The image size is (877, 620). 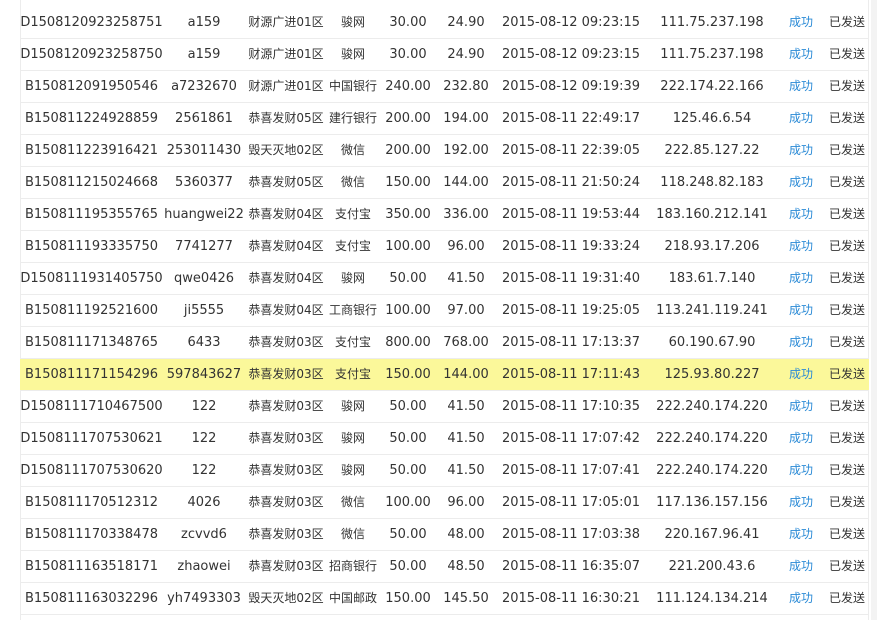 I want to click on cell-account: 7741277, so click(x=204, y=246).